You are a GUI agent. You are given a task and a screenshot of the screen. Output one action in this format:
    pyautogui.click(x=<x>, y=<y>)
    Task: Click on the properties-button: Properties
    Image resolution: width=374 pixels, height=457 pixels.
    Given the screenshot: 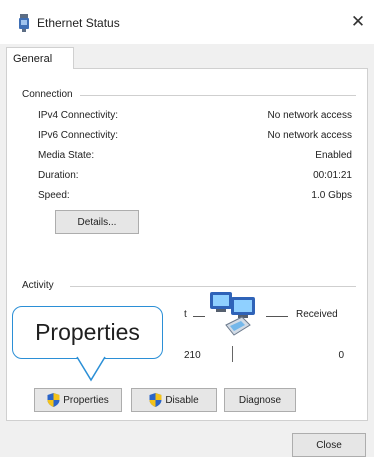 What is the action you would take?
    pyautogui.click(x=78, y=400)
    